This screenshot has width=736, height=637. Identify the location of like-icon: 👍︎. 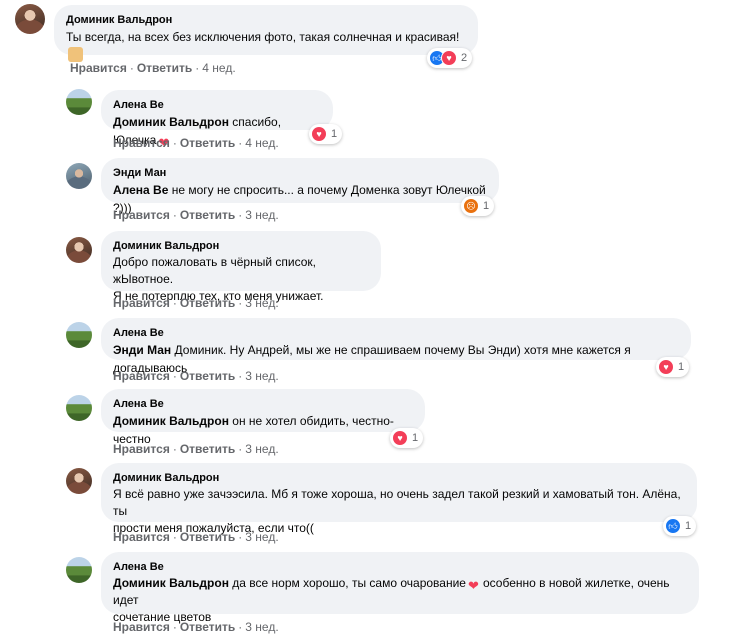
(673, 526).